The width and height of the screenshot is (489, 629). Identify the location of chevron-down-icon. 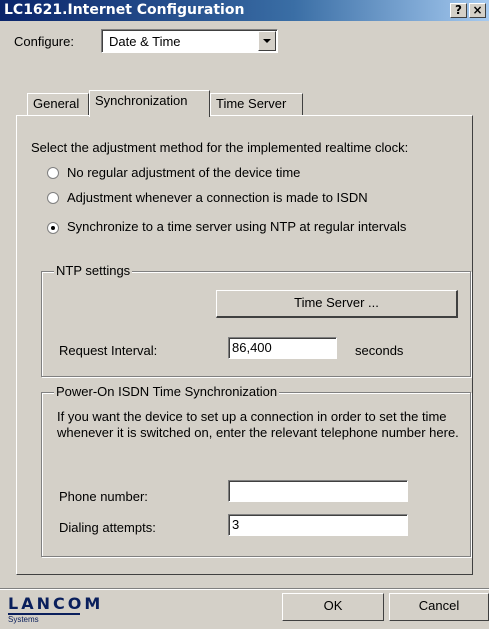
(267, 41).